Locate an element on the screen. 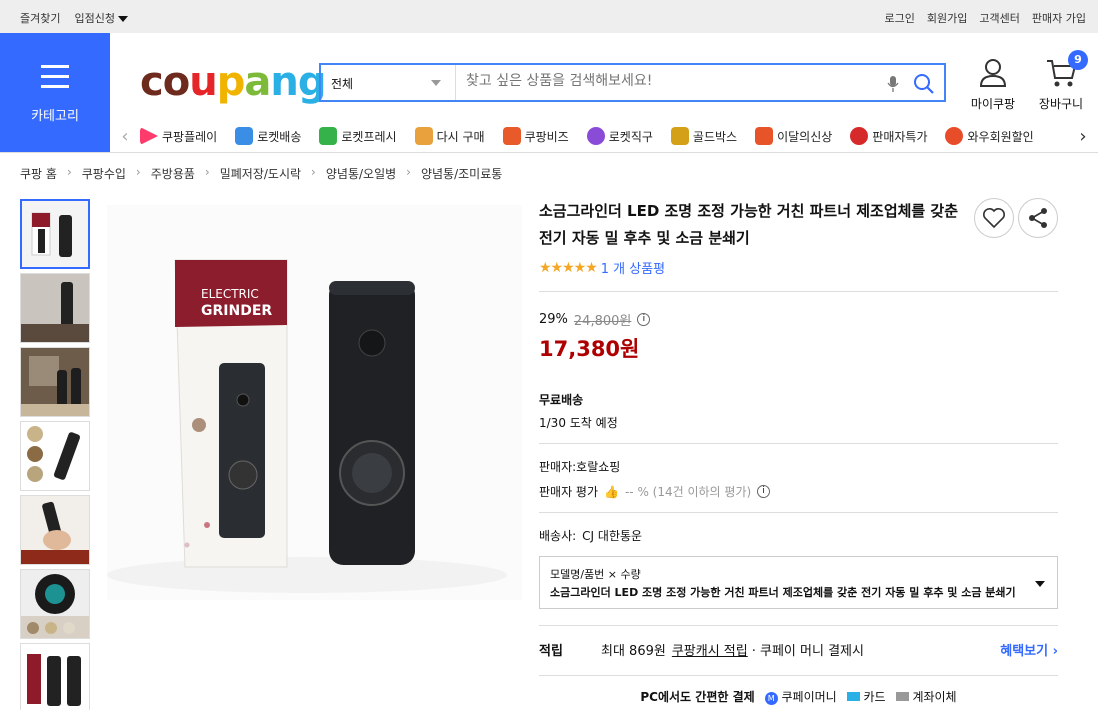 Image resolution: width=1098 pixels, height=710 pixels. logo-letter: a is located at coordinates (257, 82).